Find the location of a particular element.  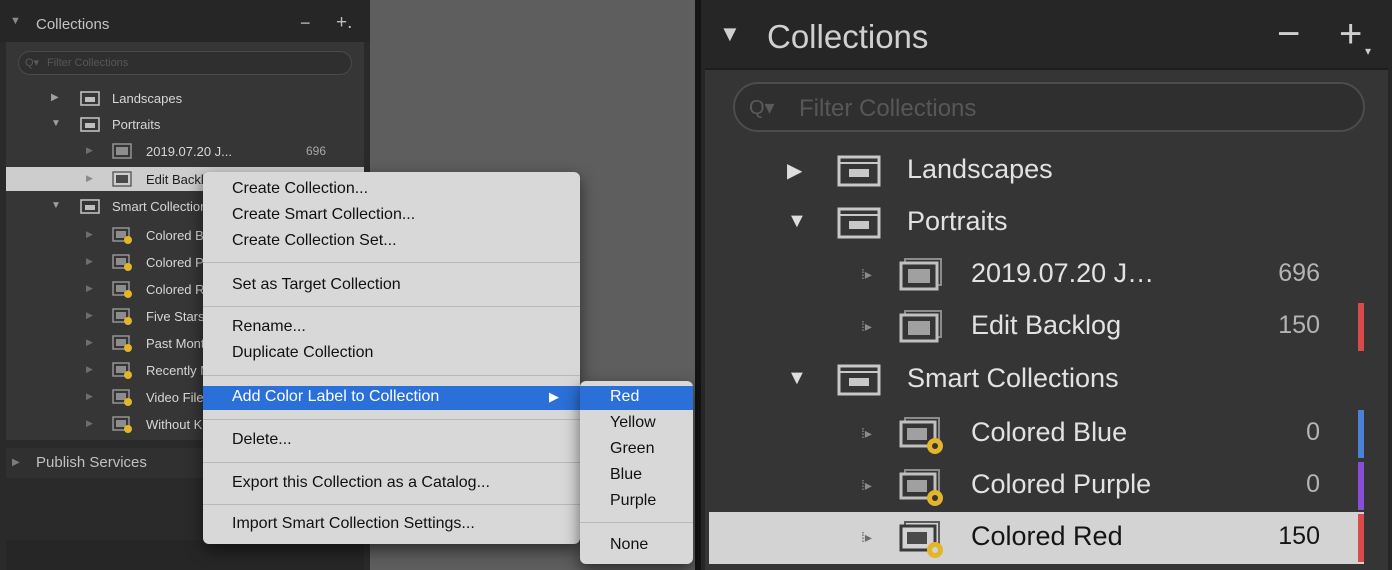

collection-icon is located at coordinates (920, 326).